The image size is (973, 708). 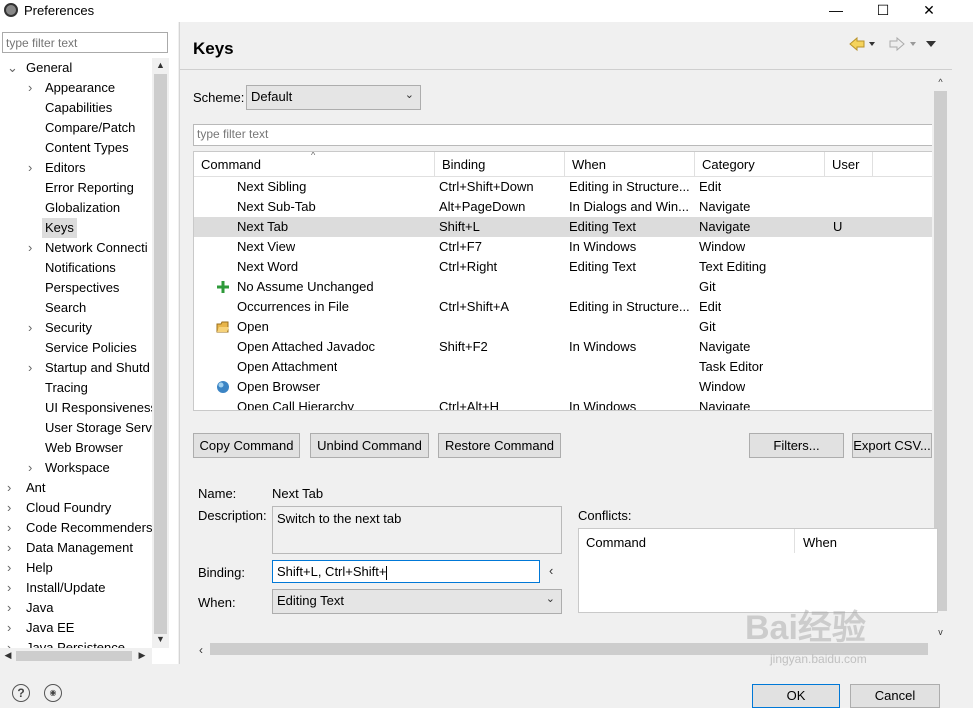 What do you see at coordinates (66, 388) in the screenshot?
I see `tree-item: Tracing` at bounding box center [66, 388].